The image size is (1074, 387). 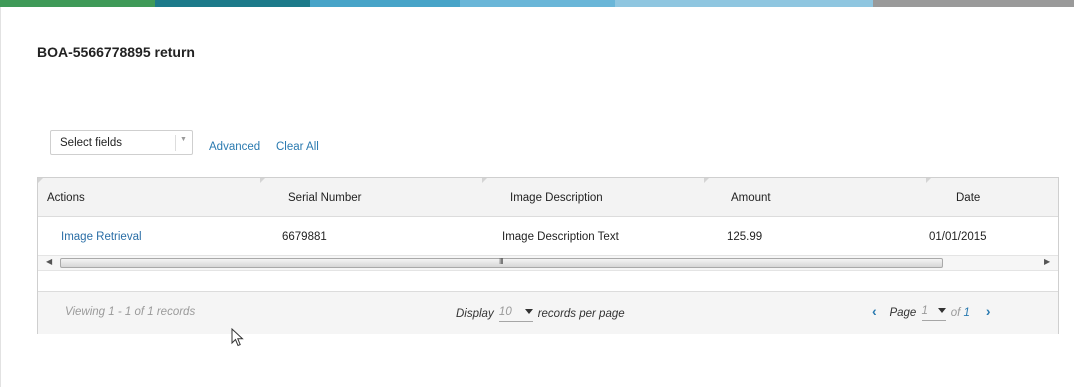 What do you see at coordinates (966, 313) in the screenshot?
I see `total-pages: 1` at bounding box center [966, 313].